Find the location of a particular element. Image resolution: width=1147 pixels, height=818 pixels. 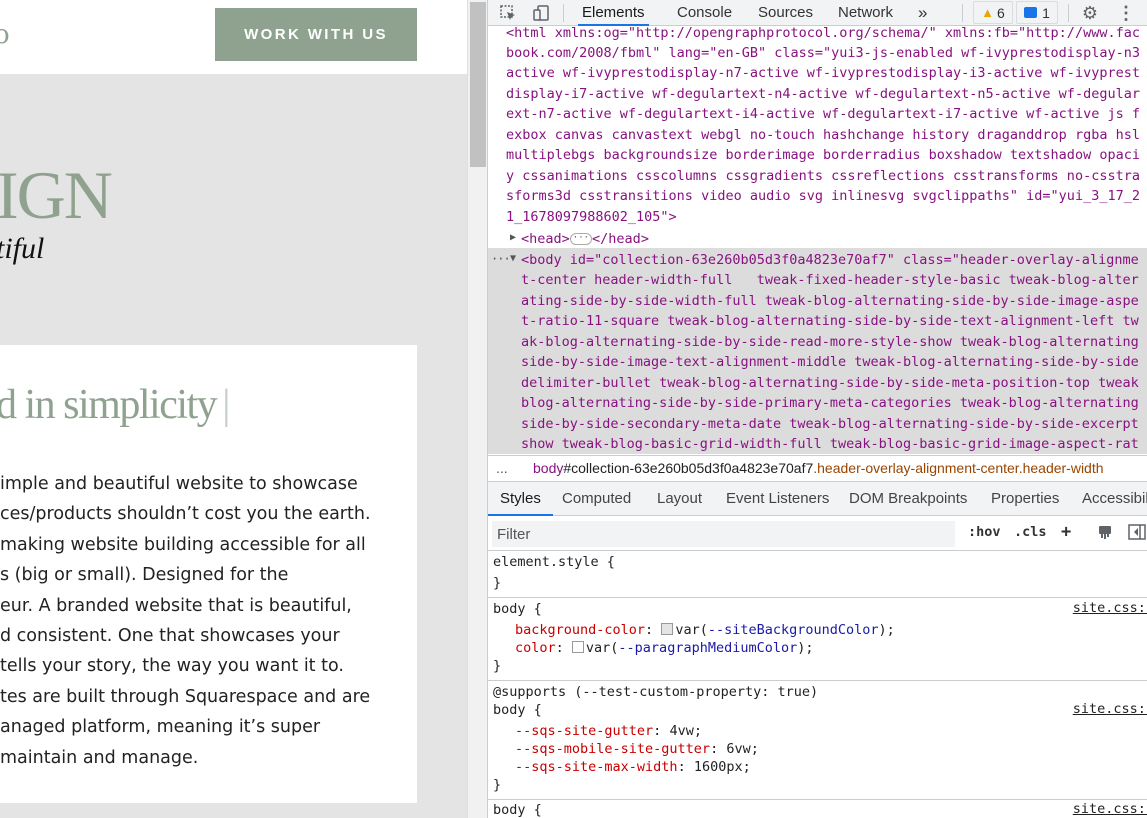

settings-gear-icon: ⚙ is located at coordinates (1090, 13).